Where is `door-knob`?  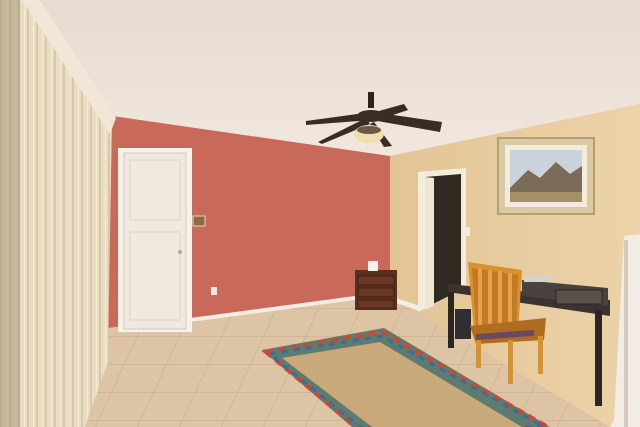 door-knob is located at coordinates (180, 252).